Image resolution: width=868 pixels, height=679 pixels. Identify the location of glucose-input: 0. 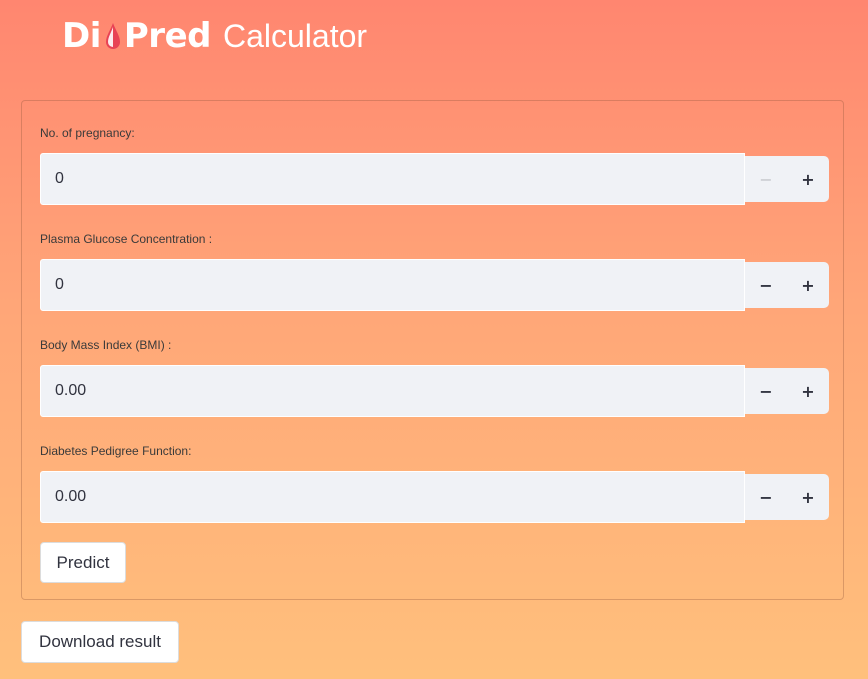
(392, 285).